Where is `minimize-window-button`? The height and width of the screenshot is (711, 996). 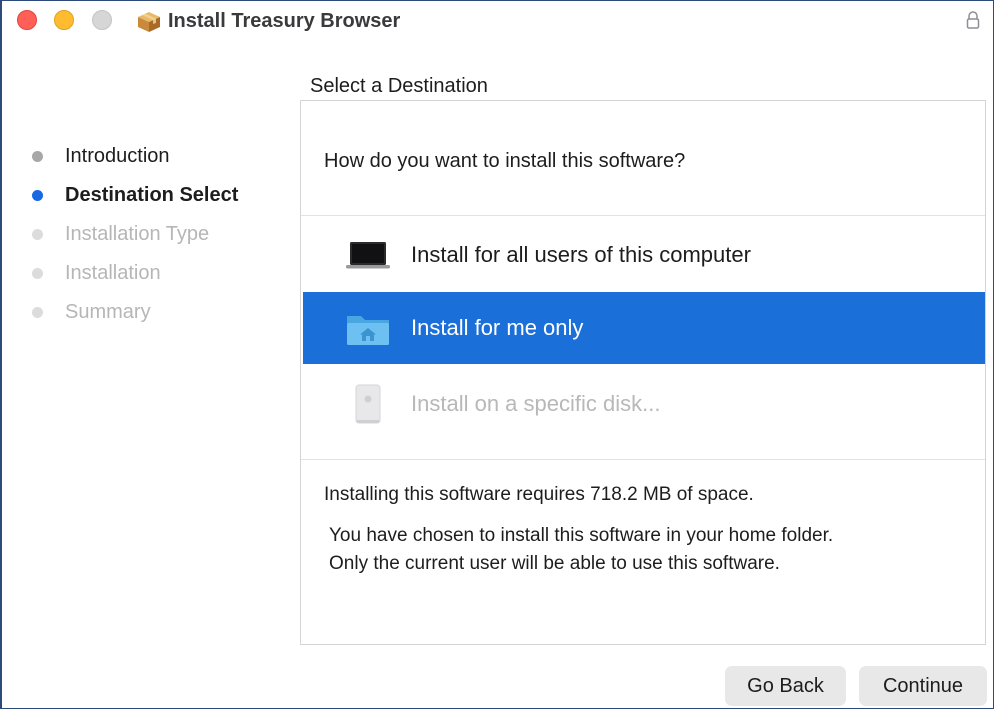
minimize-window-button is located at coordinates (64, 20).